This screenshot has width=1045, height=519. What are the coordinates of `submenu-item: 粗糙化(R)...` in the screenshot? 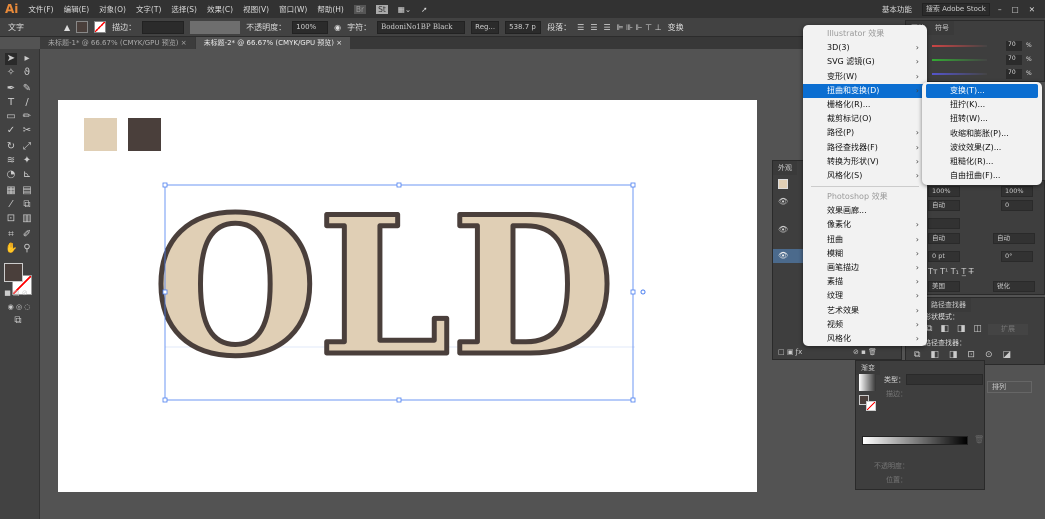 It's located at (982, 162).